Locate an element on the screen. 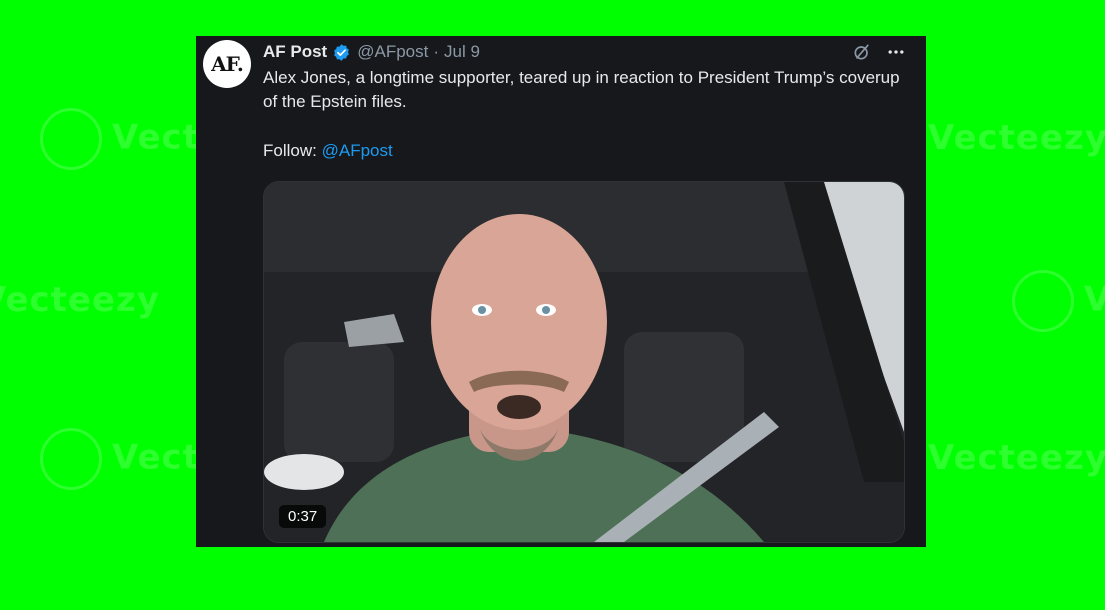 This screenshot has height=610, width=1105. more-icon is located at coordinates (896, 52).